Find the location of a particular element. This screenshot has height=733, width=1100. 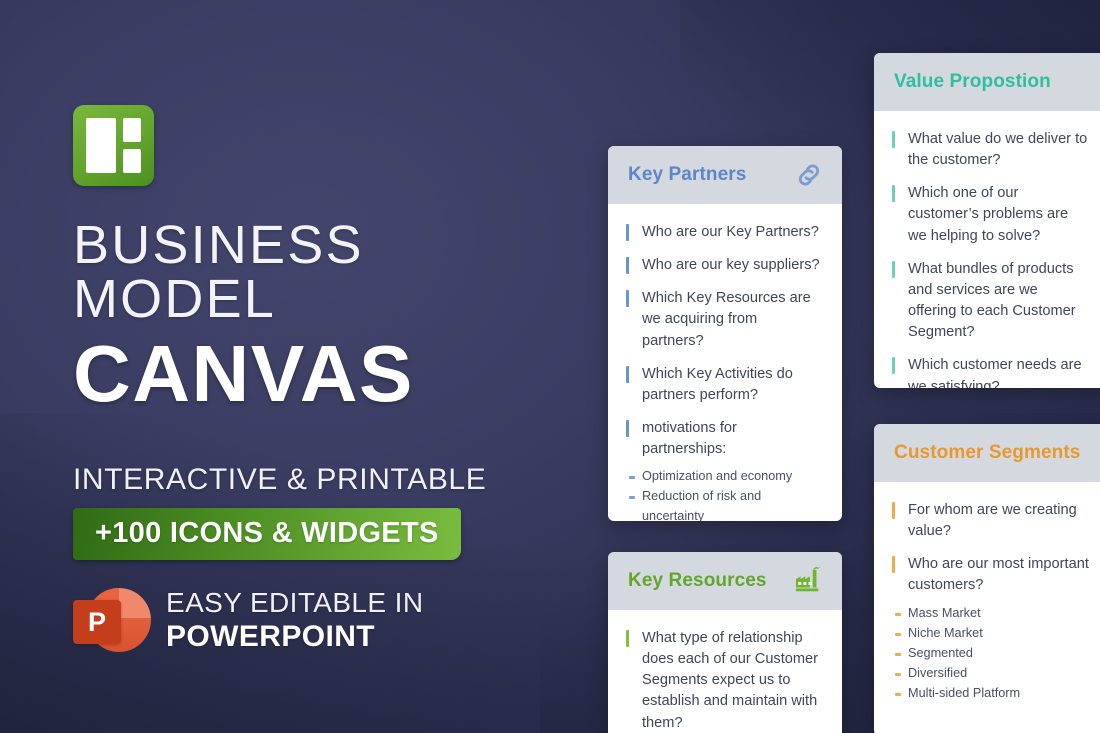

card-key-resources-title: Key Resources is located at coordinates (697, 580).